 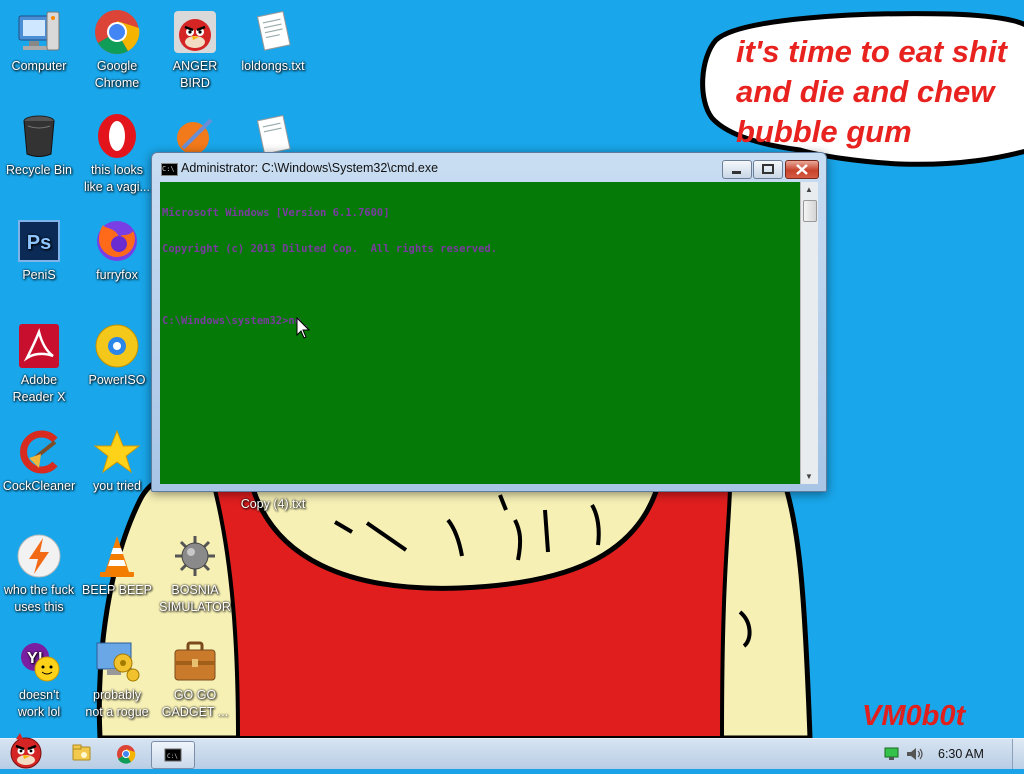 I want to click on icon-loldongs: loldongs.txt, so click(x=273, y=41).